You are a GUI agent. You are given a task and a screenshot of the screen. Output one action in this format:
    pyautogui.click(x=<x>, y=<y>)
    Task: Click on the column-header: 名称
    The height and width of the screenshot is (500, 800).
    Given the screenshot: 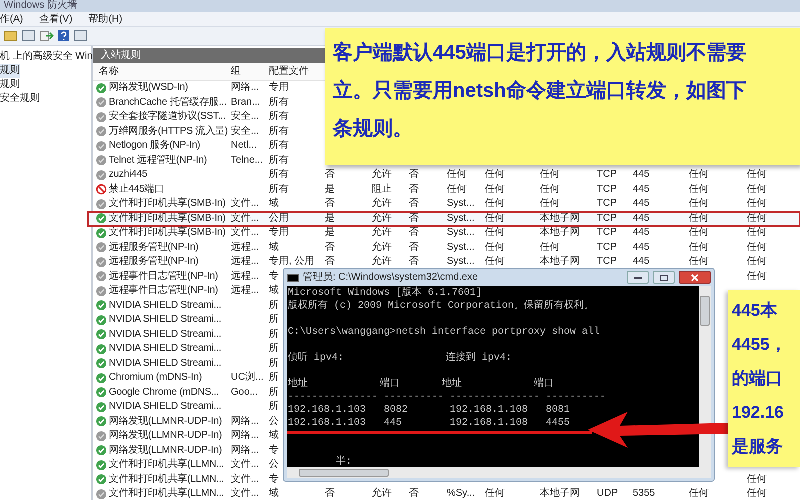 What is the action you would take?
    pyautogui.click(x=161, y=71)
    